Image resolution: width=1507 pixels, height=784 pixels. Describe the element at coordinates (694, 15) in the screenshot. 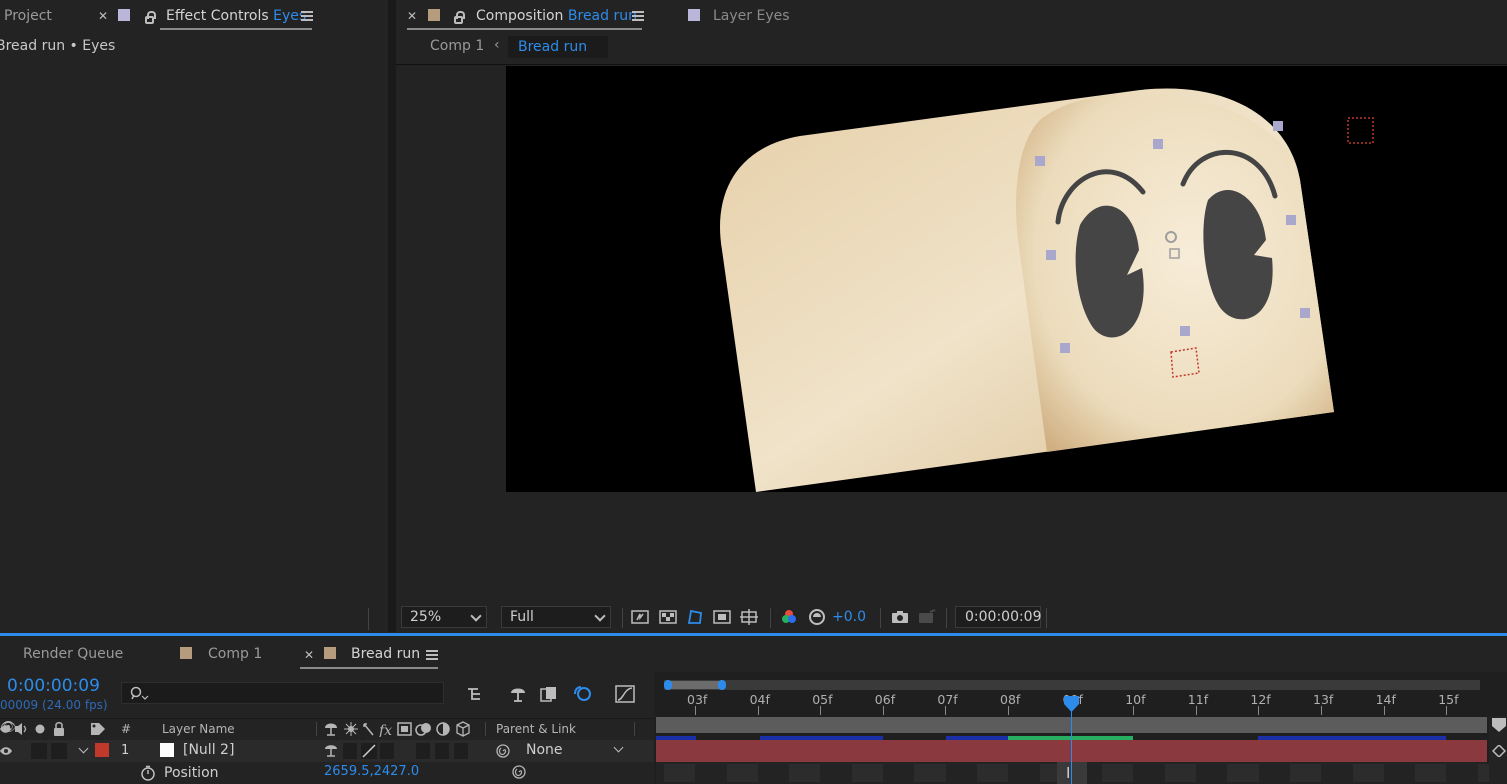

I see `layer-swatch-icon` at that location.